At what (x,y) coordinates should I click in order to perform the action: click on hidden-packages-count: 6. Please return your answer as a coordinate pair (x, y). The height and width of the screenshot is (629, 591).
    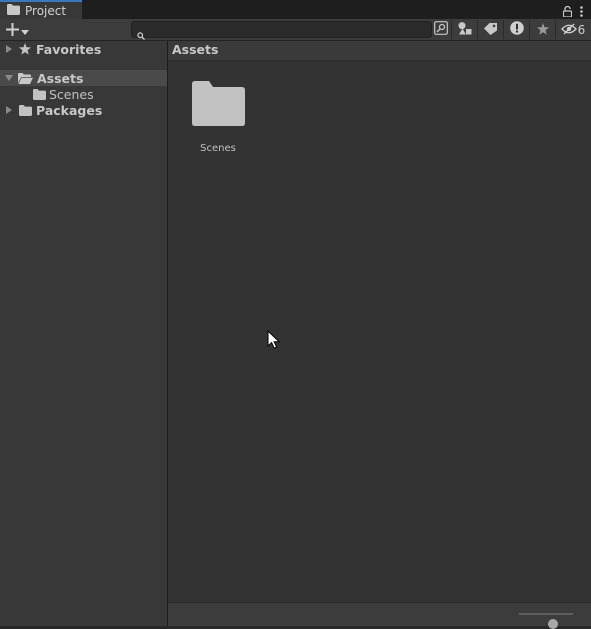
    Looking at the image, I should click on (581, 29).